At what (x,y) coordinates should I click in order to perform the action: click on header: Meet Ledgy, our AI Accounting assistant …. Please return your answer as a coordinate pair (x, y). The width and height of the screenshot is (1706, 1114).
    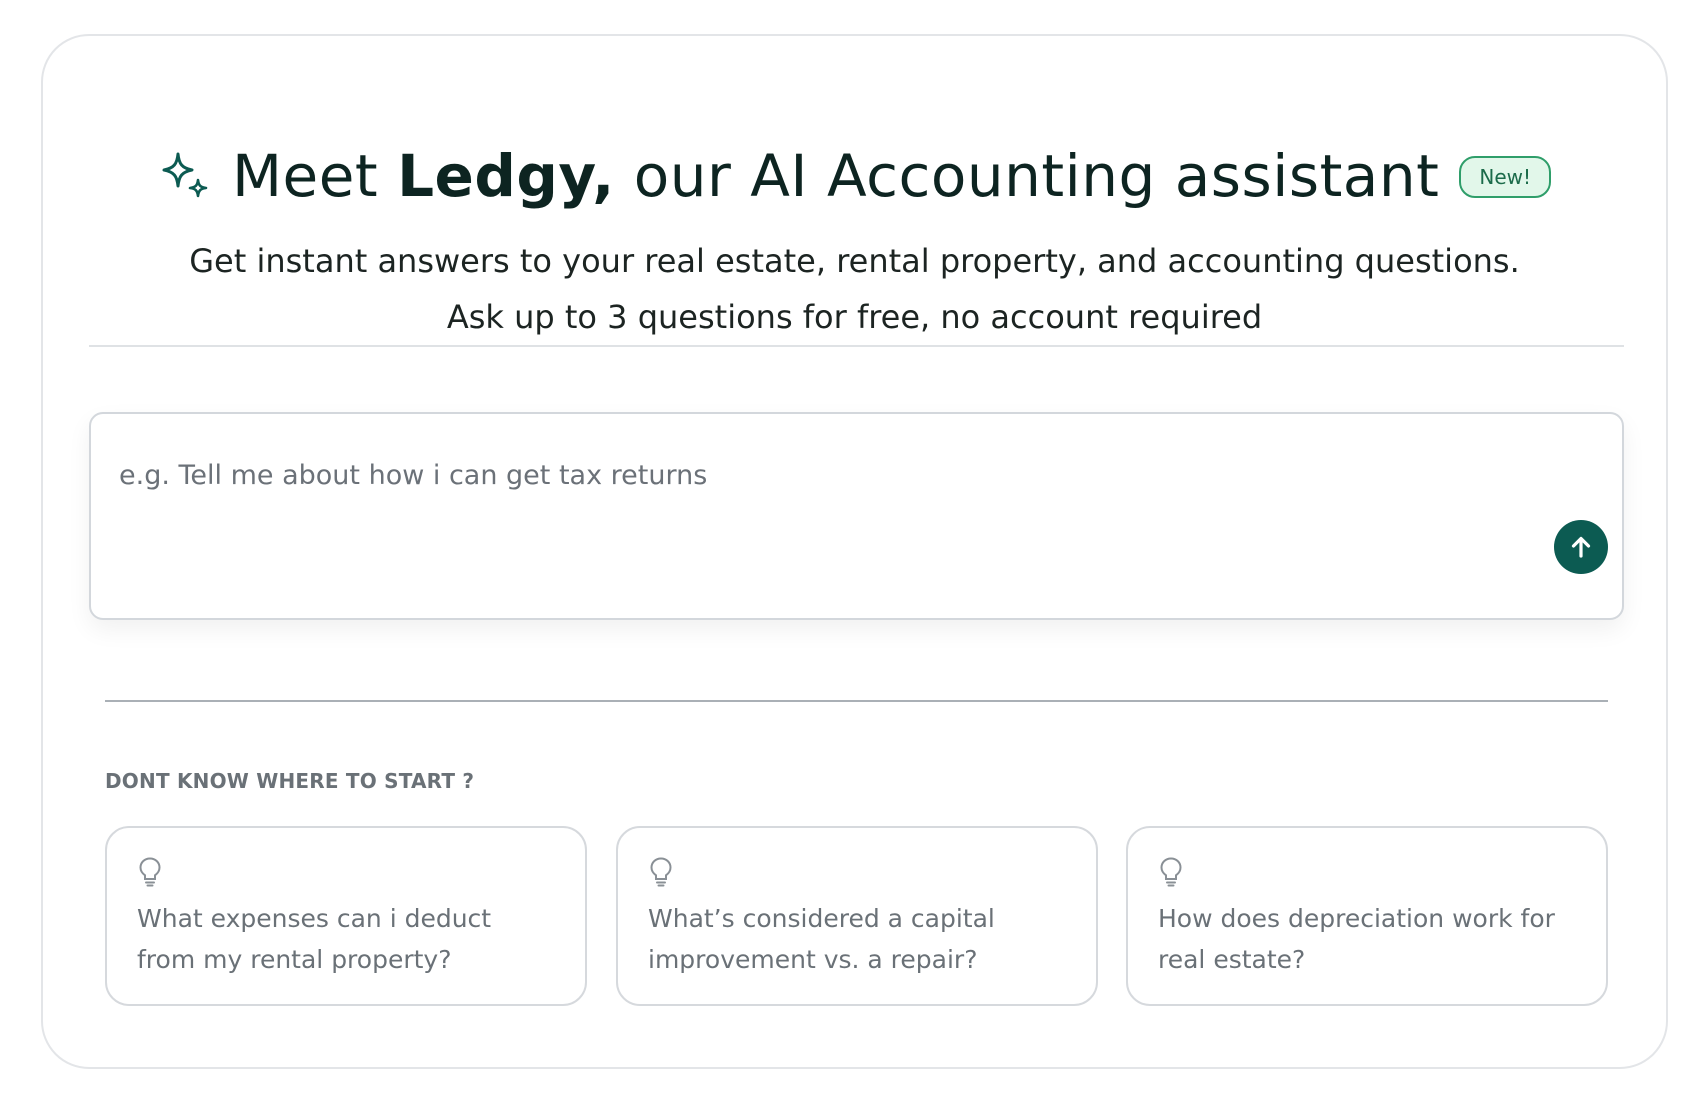
    Looking at the image, I should click on (854, 176).